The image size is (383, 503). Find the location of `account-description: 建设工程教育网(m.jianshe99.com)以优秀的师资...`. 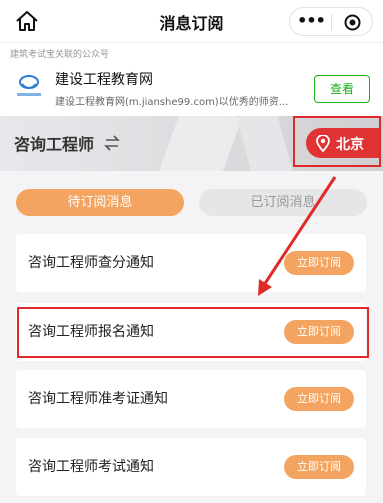

account-description: 建设工程教育网(m.jianshe99.com)以优秀的师资... is located at coordinates (172, 102).